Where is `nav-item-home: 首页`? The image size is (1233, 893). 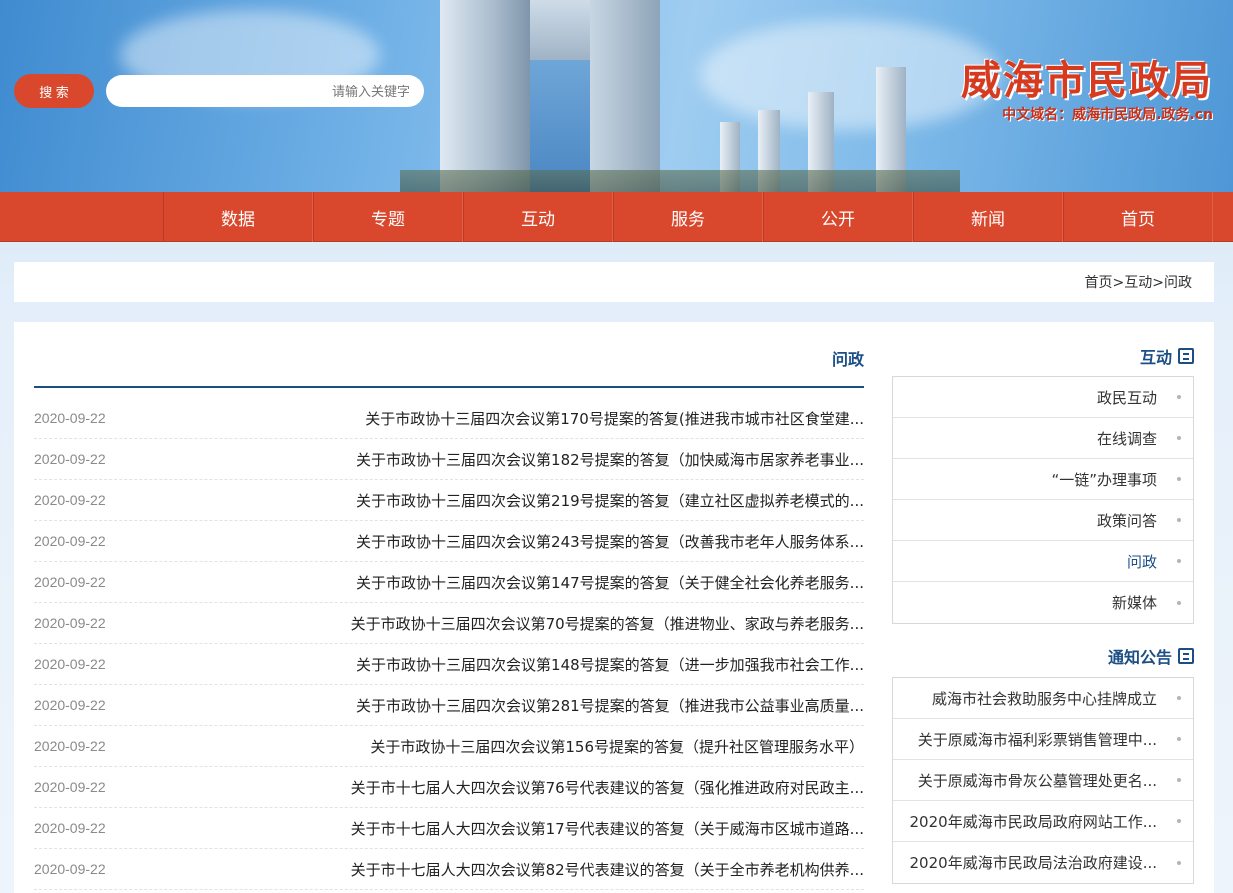 nav-item-home: 首页 is located at coordinates (1138, 217).